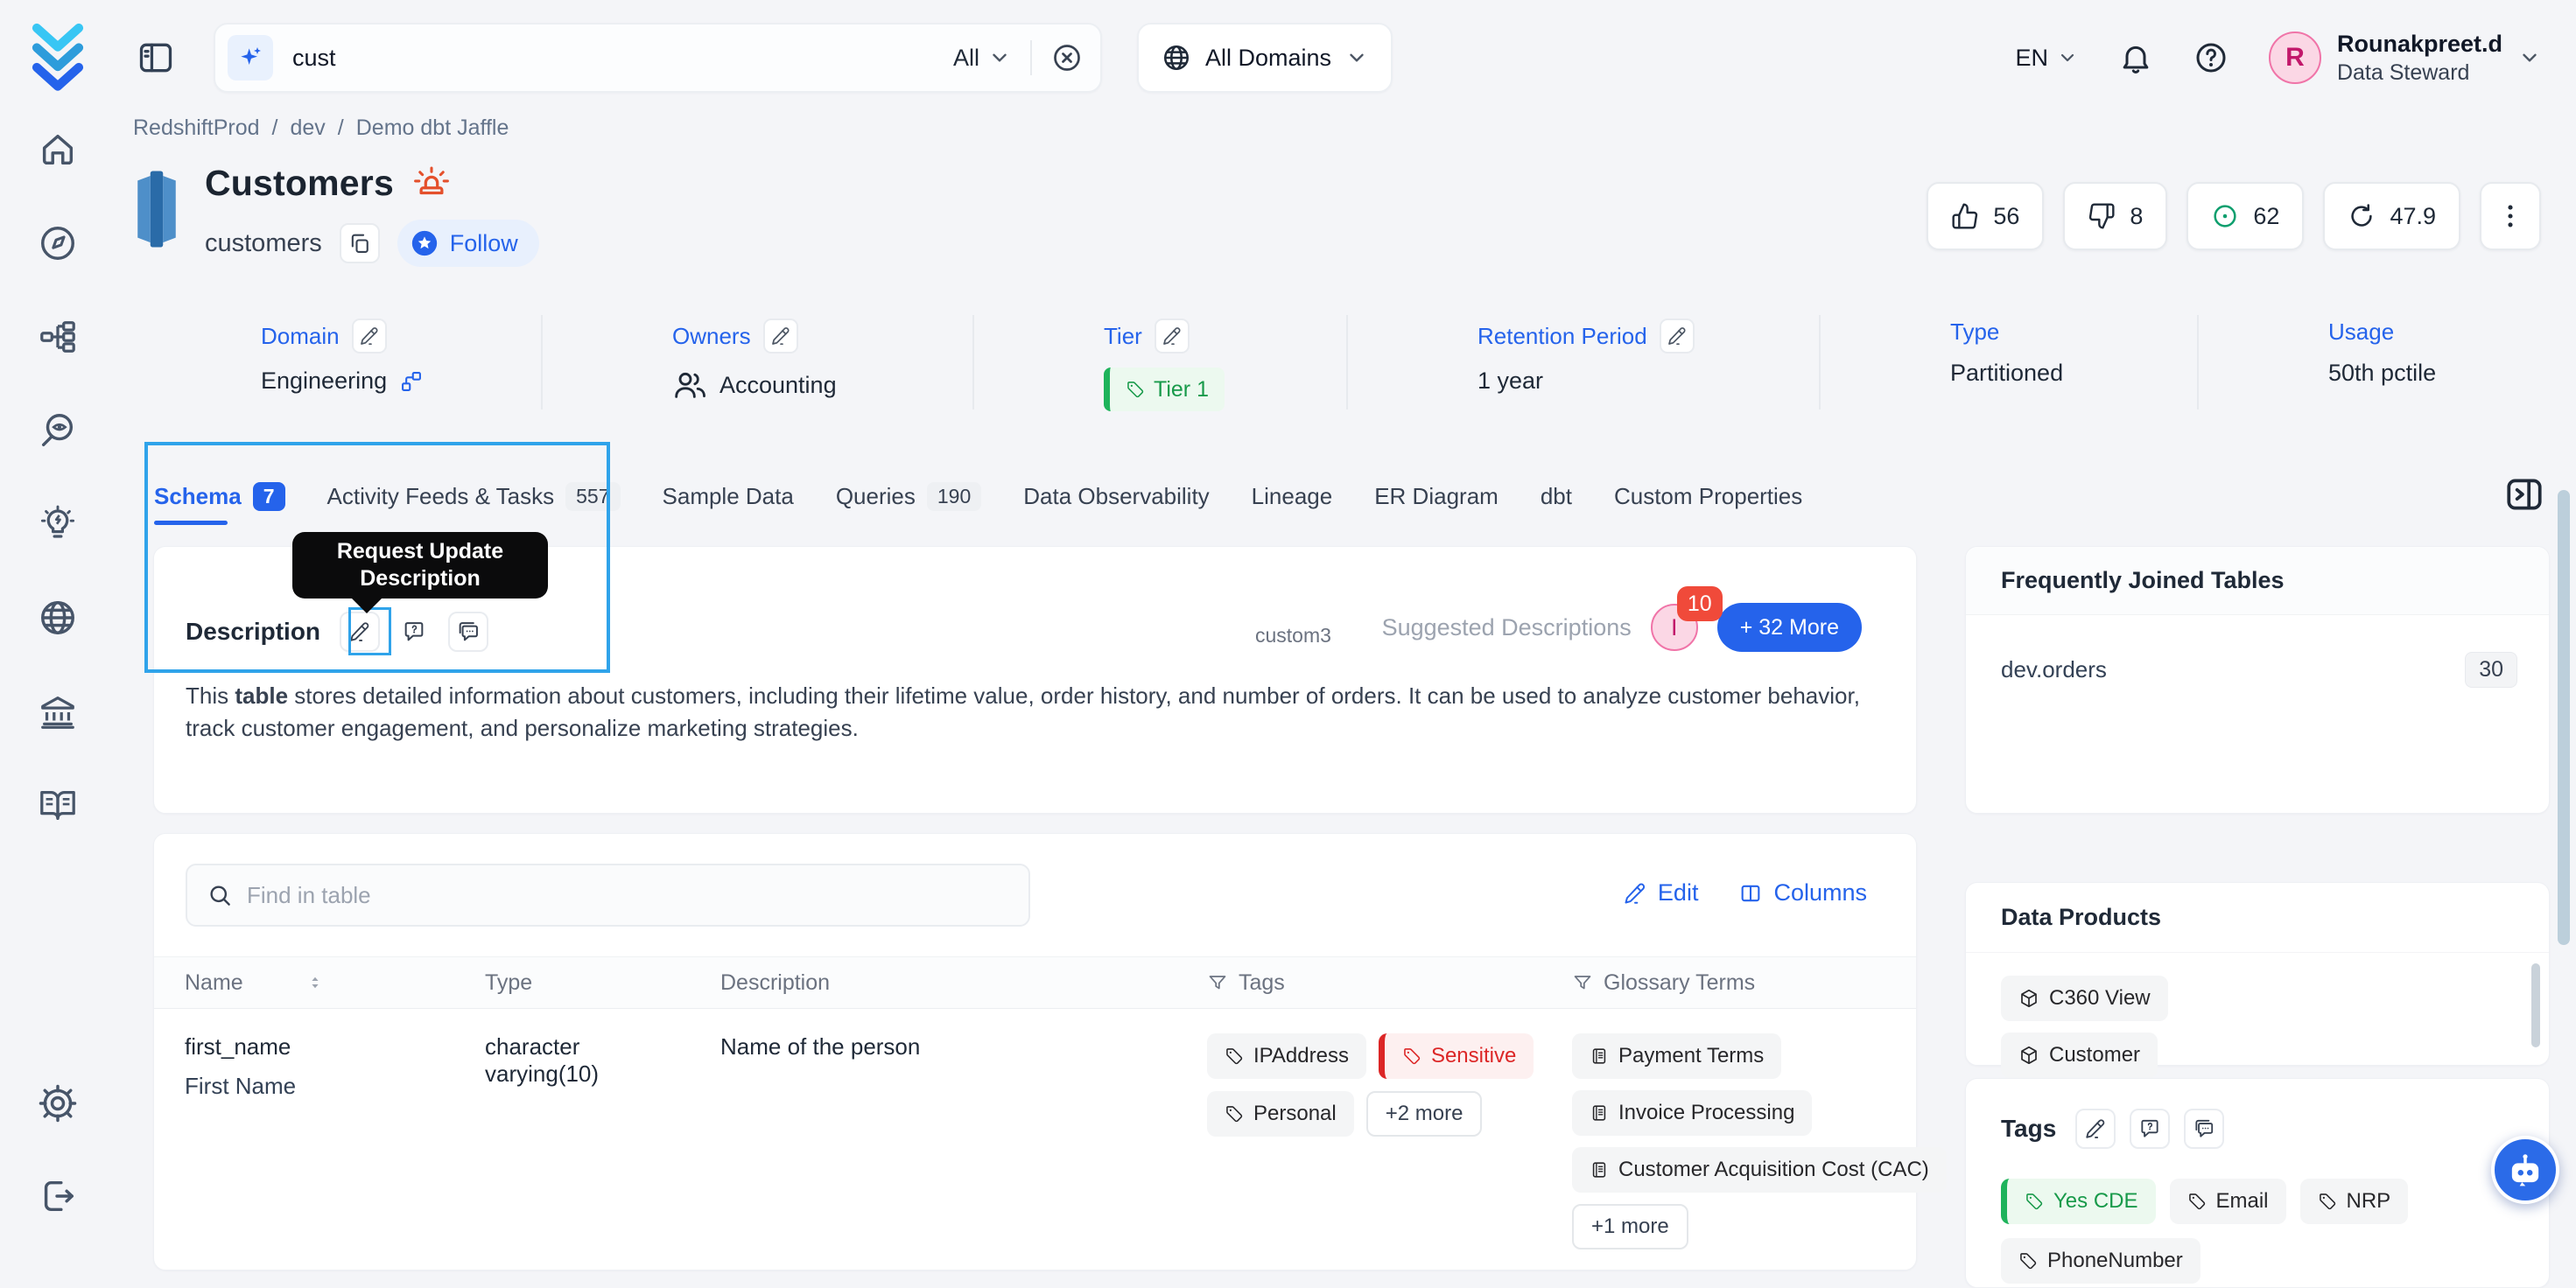  What do you see at coordinates (319, 1046) in the screenshot?
I see `column-name: first_name` at bounding box center [319, 1046].